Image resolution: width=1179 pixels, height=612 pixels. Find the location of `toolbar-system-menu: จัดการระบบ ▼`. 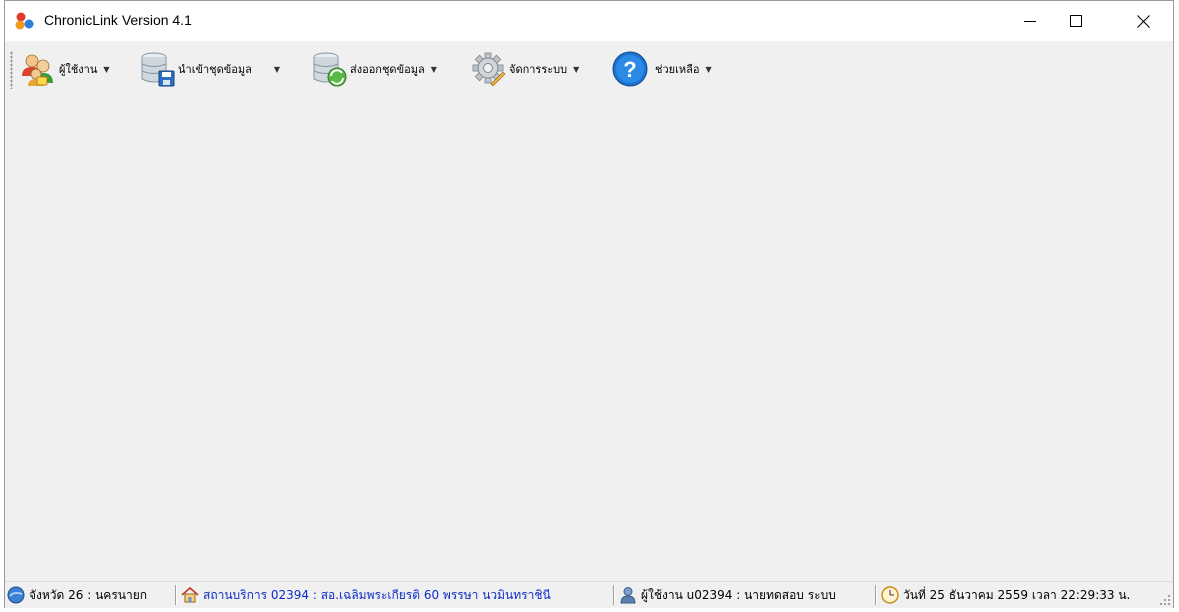

toolbar-system-menu: จัดการระบบ ▼ is located at coordinates (524, 69).